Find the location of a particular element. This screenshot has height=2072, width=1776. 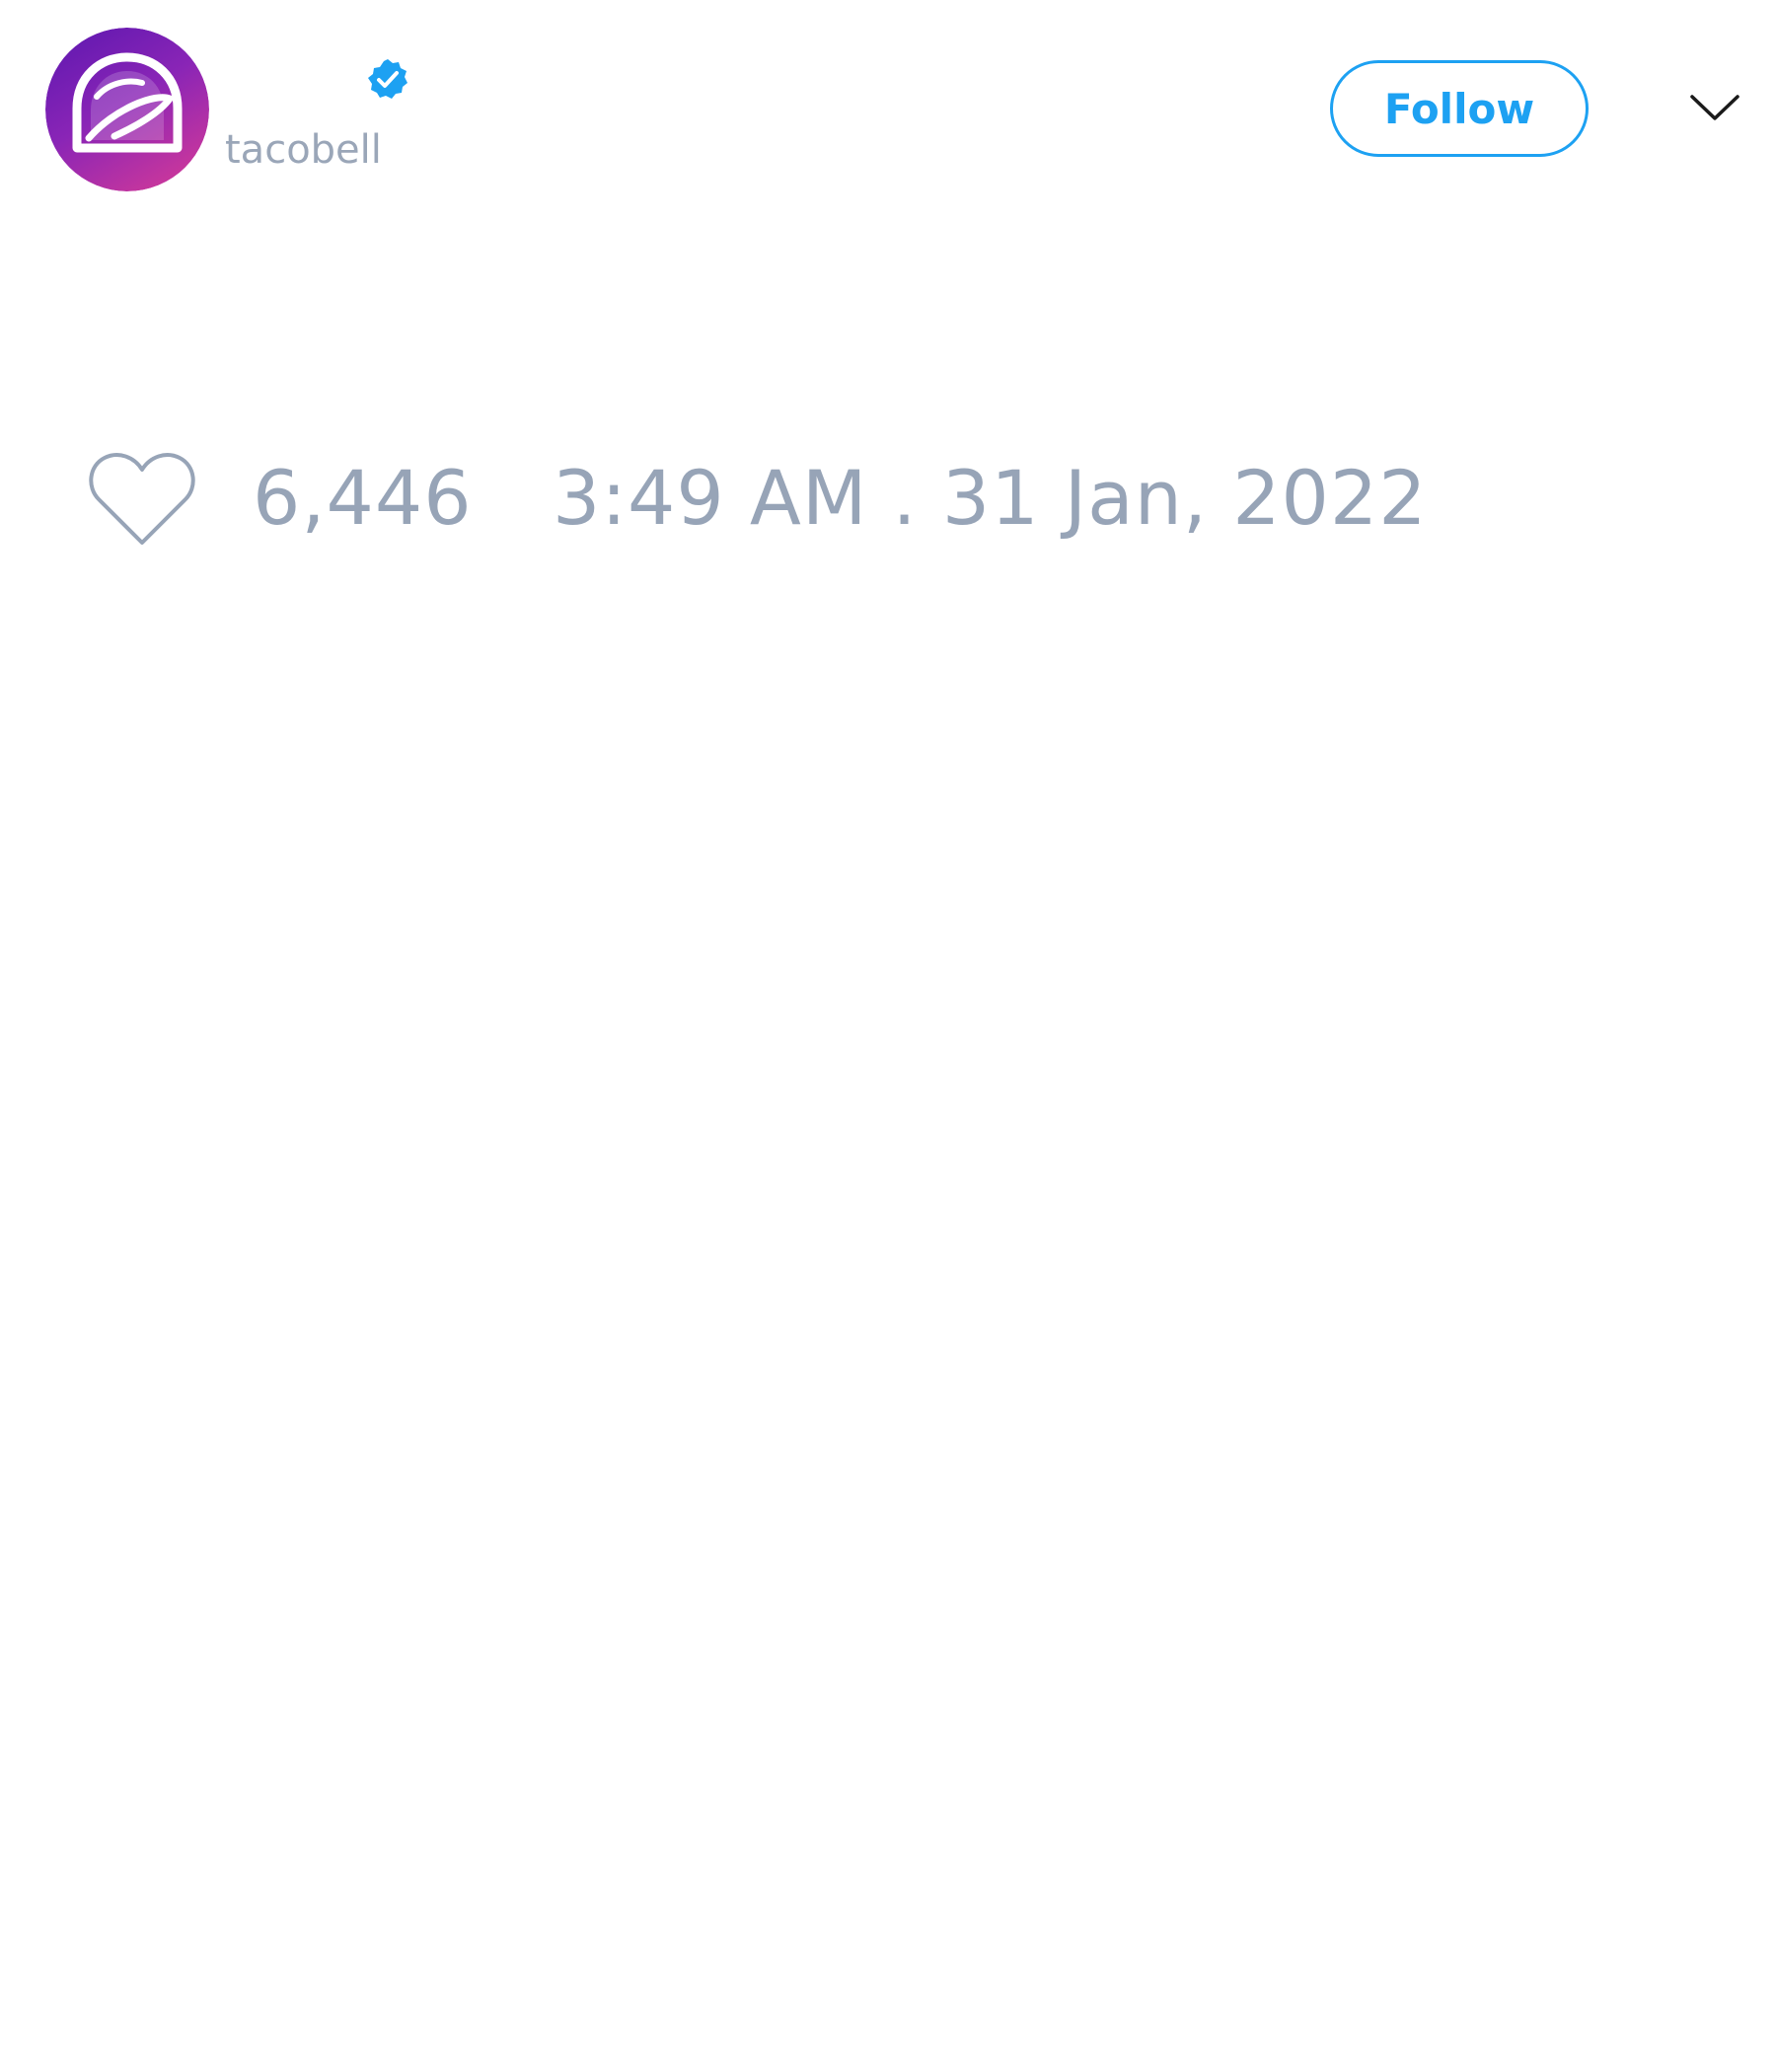

chevron-down-icon is located at coordinates (1714, 109).